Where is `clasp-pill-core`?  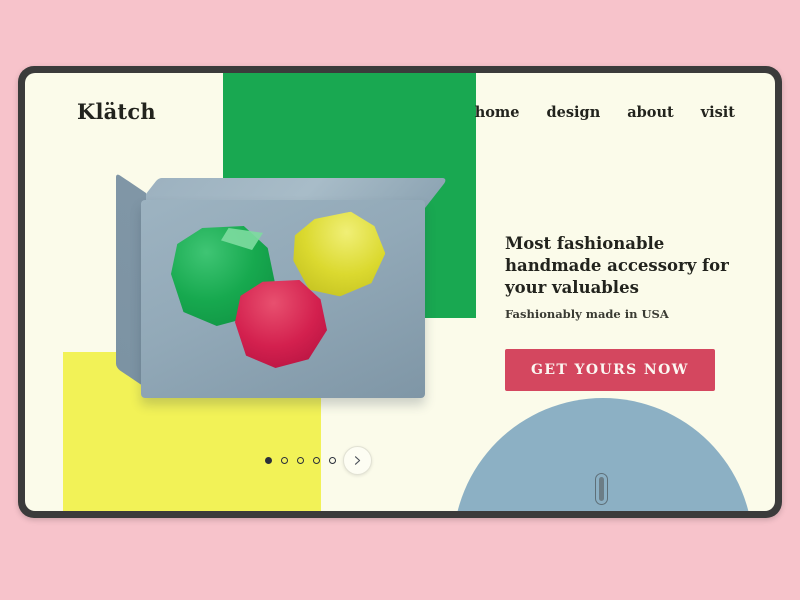
clasp-pill-core is located at coordinates (601, 489).